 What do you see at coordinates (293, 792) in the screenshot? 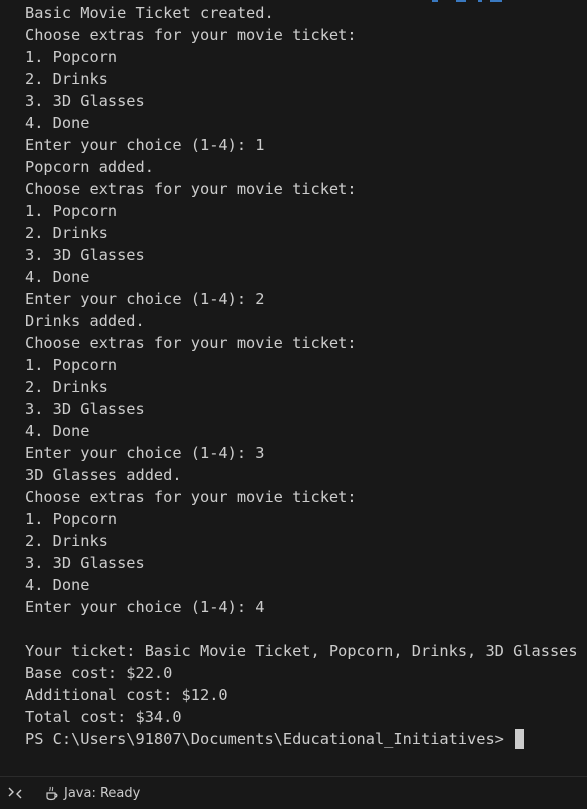
I see `status-bar: Java: Ready` at bounding box center [293, 792].